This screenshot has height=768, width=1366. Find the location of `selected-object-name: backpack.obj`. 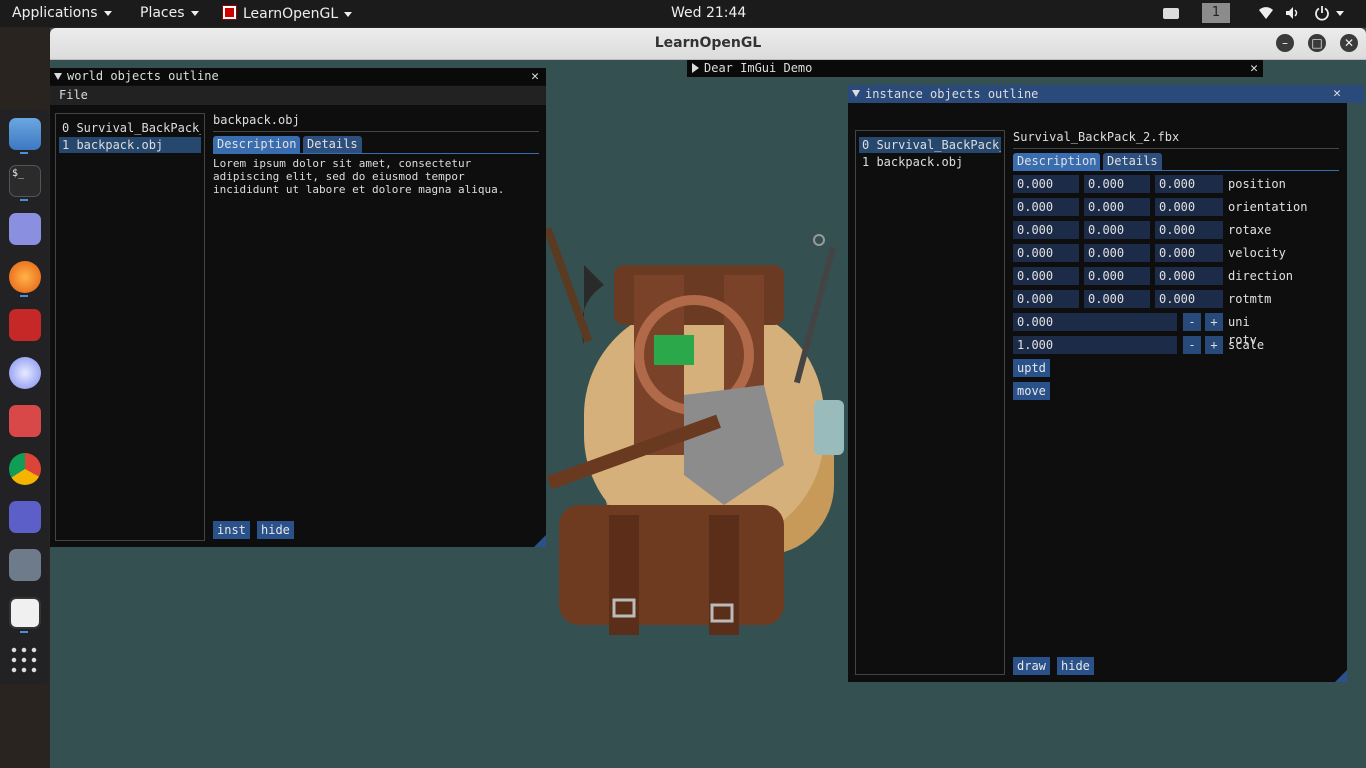

selected-object-name: backpack.obj is located at coordinates (256, 120).